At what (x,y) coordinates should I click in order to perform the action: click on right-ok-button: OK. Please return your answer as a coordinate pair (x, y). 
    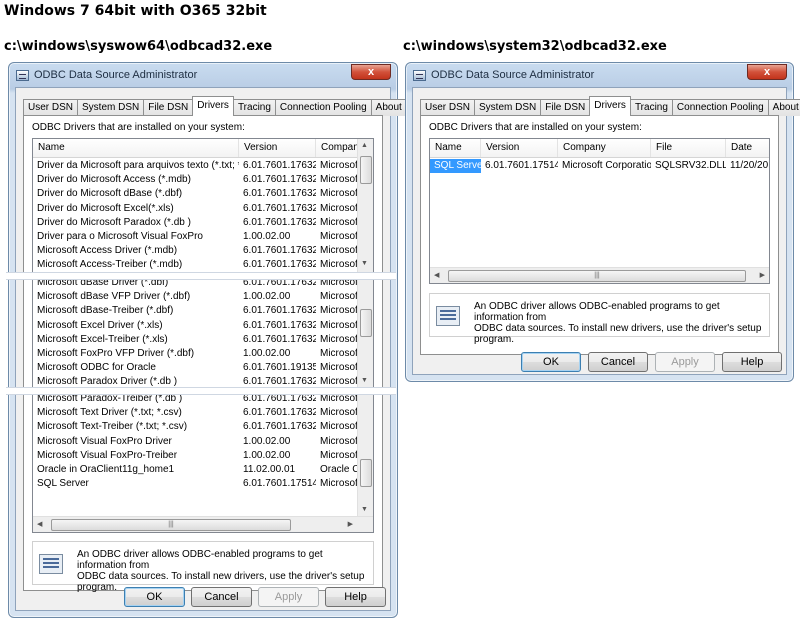
    Looking at the image, I should click on (551, 362).